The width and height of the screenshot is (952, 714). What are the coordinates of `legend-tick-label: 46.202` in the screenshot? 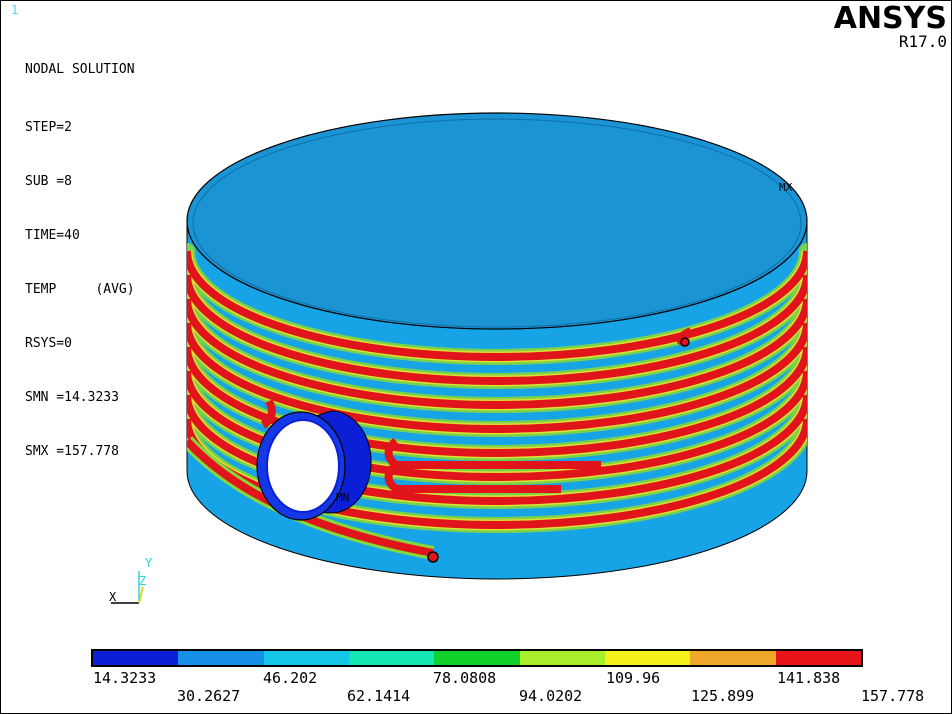 It's located at (290, 678).